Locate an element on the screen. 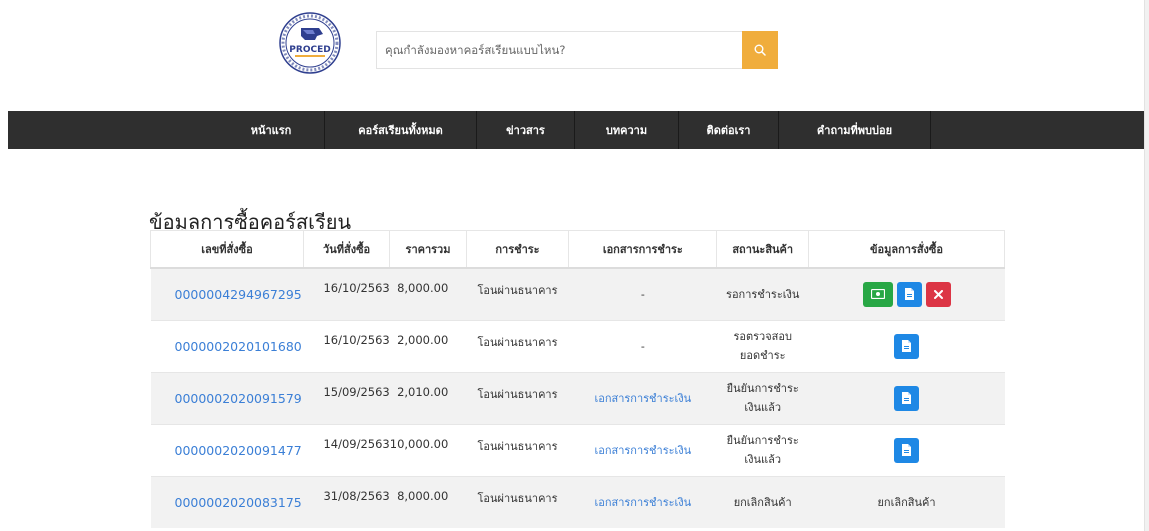  cancel-order-button is located at coordinates (938, 294).